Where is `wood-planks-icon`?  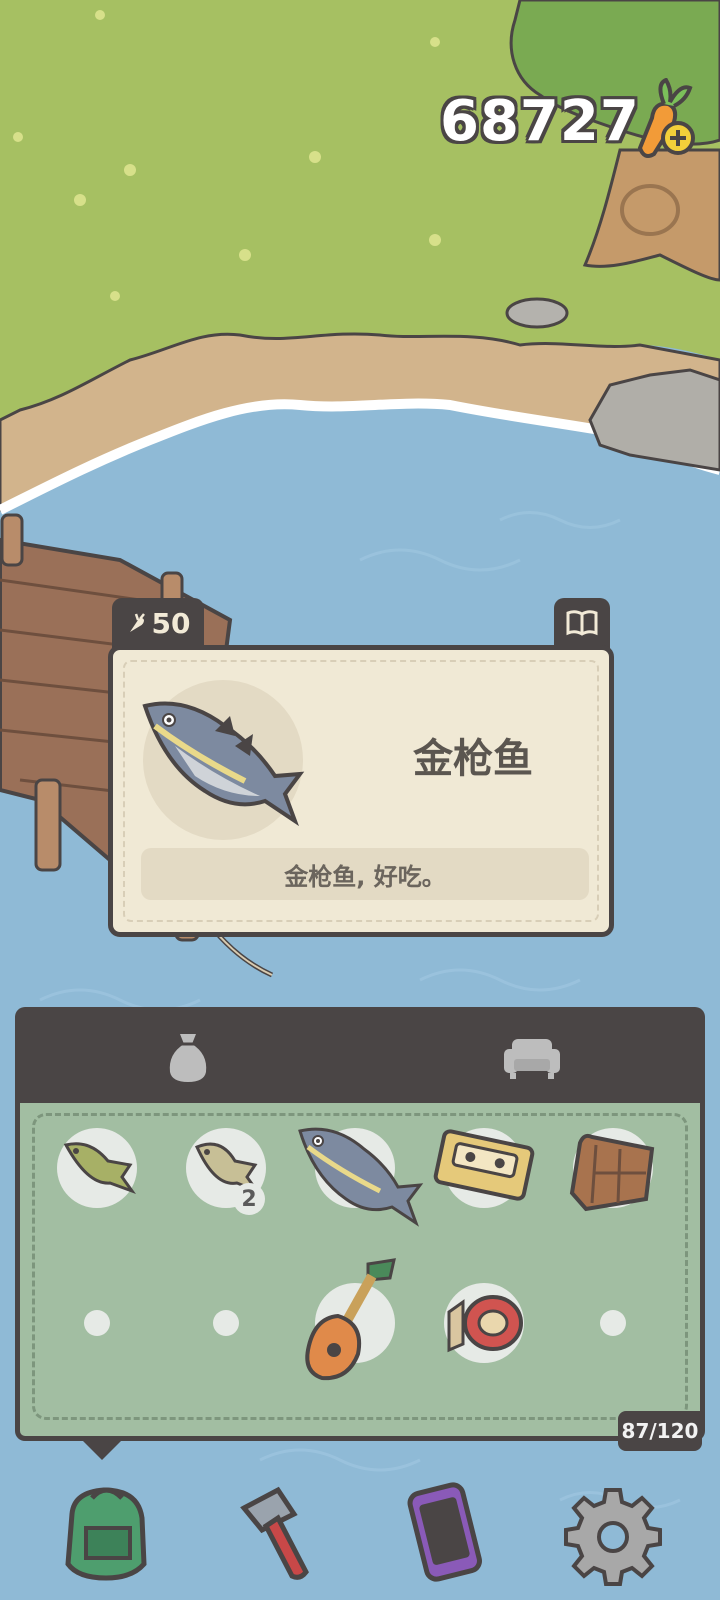
wood-planks-icon is located at coordinates (612, 1172).